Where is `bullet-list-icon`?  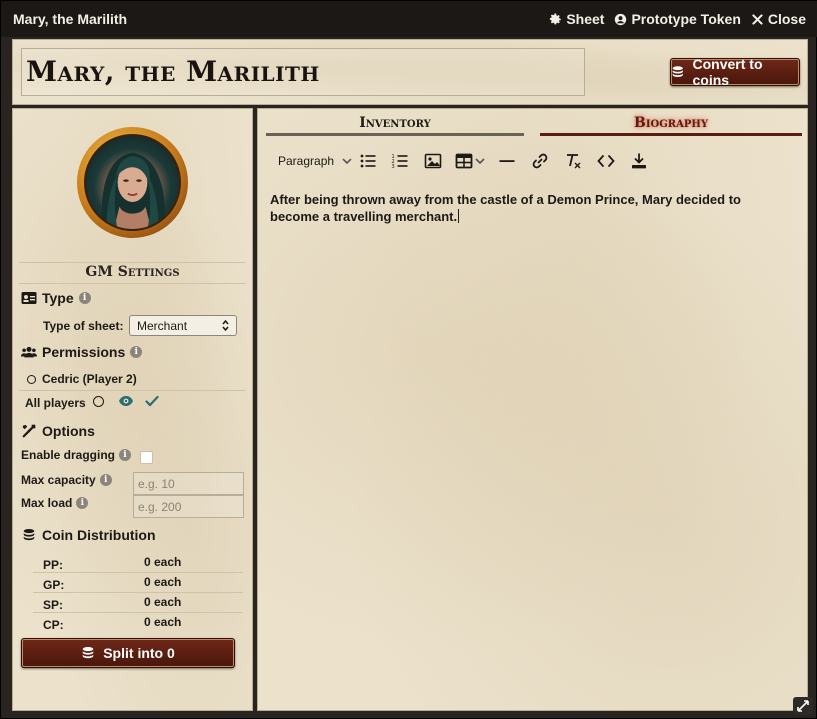
bullet-list-icon is located at coordinates (368, 161).